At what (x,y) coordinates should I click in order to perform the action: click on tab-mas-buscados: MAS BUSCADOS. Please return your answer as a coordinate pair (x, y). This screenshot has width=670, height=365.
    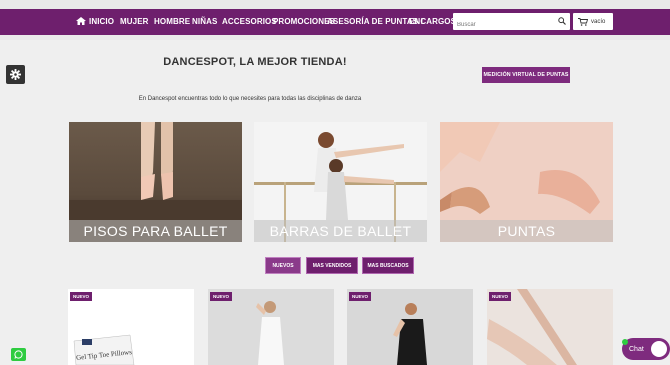
    Looking at the image, I should click on (388, 265).